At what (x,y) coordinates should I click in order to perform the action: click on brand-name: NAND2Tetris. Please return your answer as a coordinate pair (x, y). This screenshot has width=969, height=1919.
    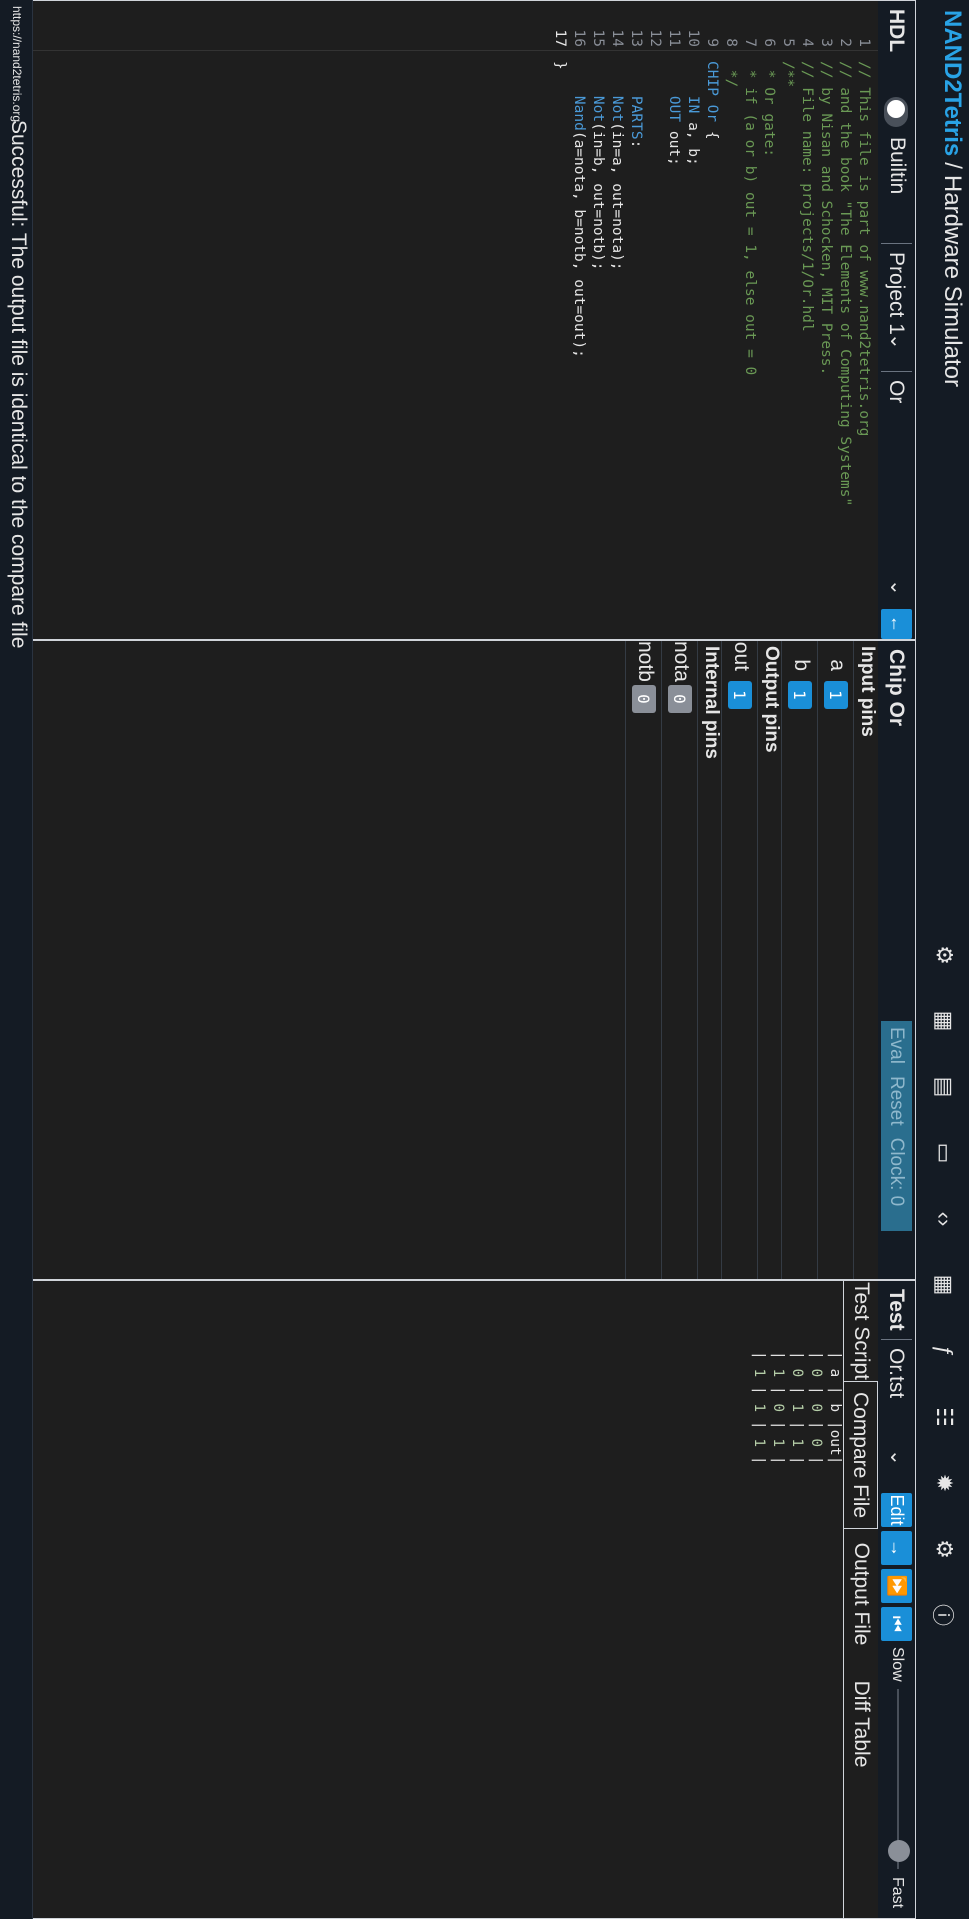
    Looking at the image, I should click on (952, 83).